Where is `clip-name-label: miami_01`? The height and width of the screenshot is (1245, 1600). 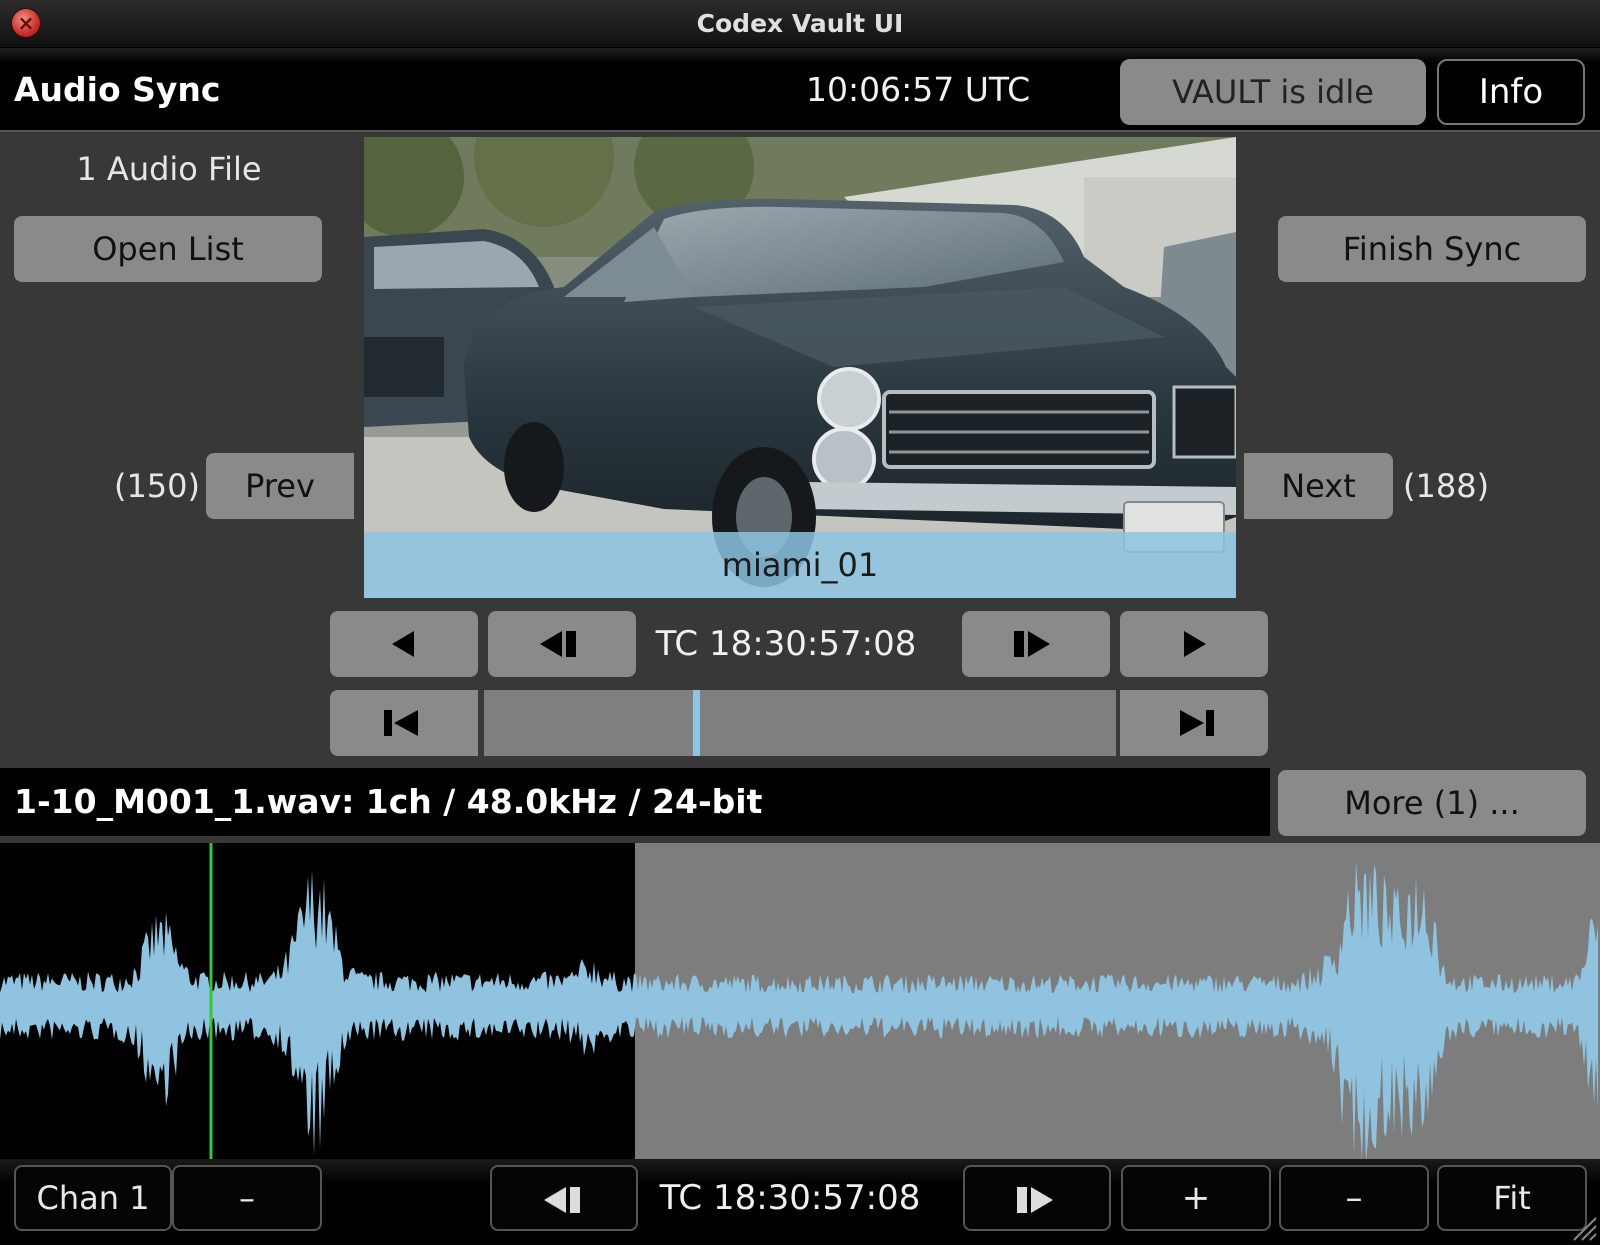
clip-name-label: miami_01 is located at coordinates (800, 565).